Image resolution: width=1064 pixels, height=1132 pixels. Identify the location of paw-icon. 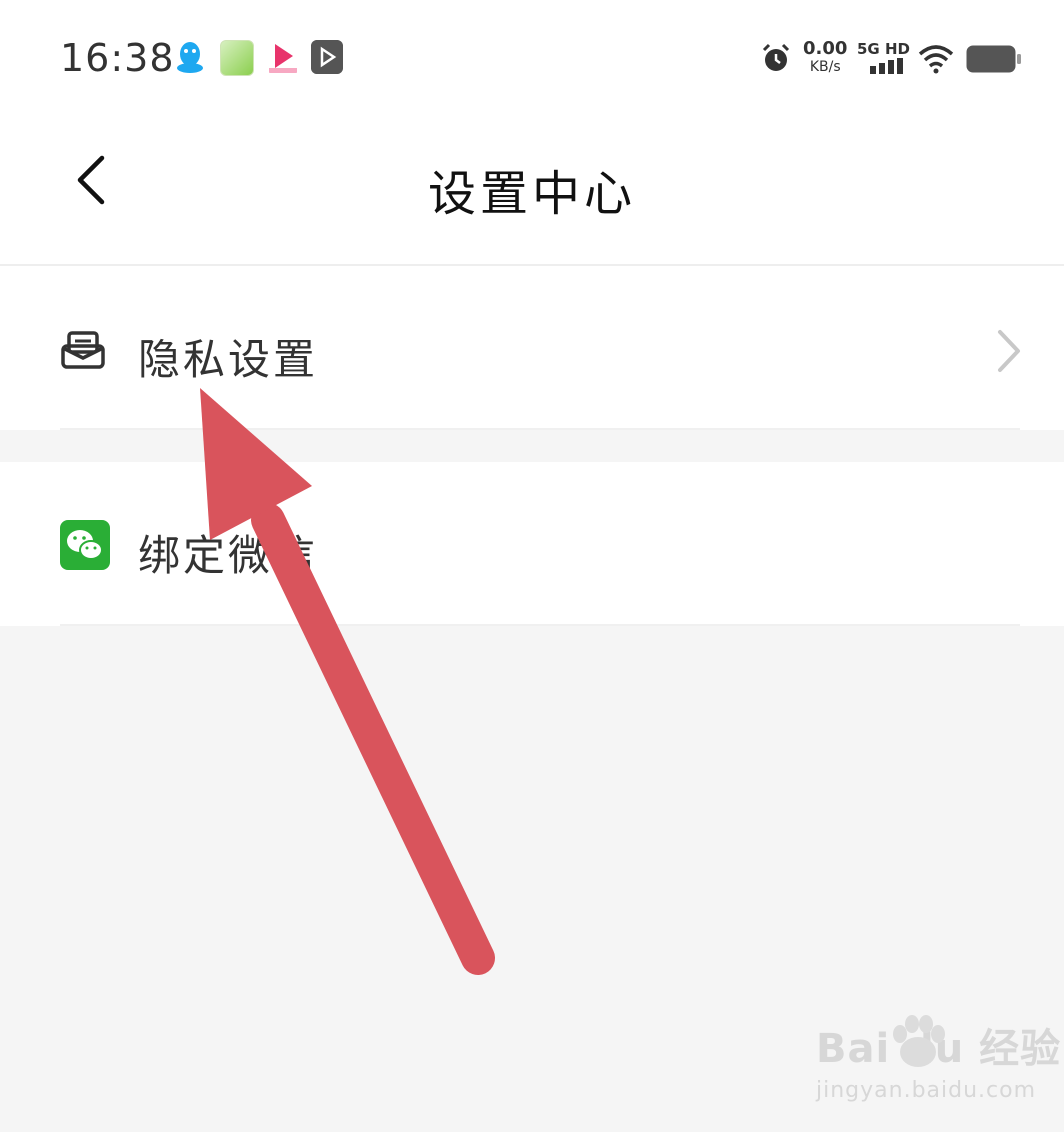
(919, 1041).